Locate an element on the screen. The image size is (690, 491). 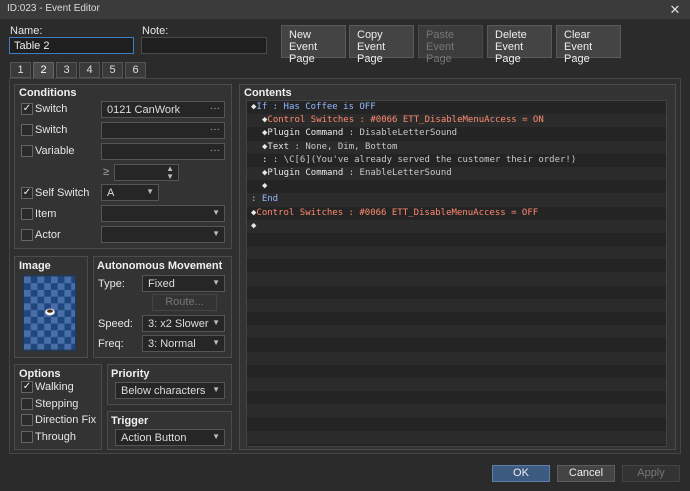
self-switch-label: Self Switch is located at coordinates (62, 193).